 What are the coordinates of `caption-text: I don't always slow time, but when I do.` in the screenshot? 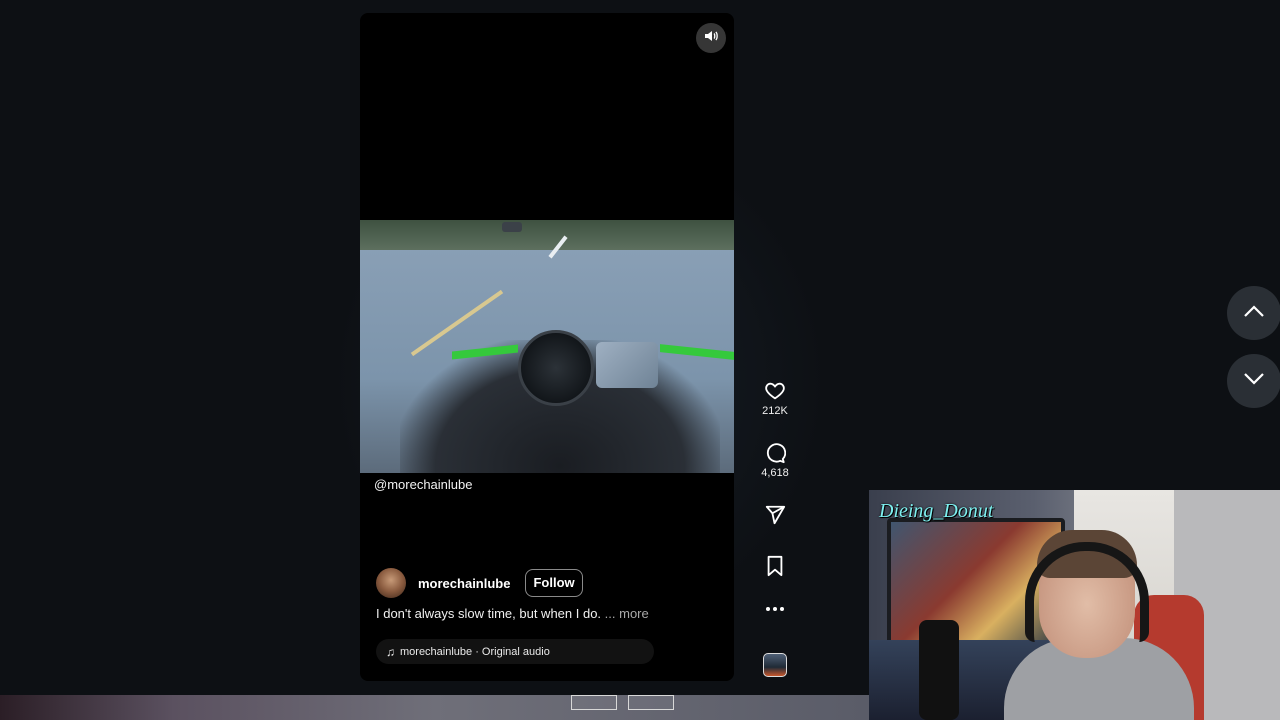 It's located at (489, 613).